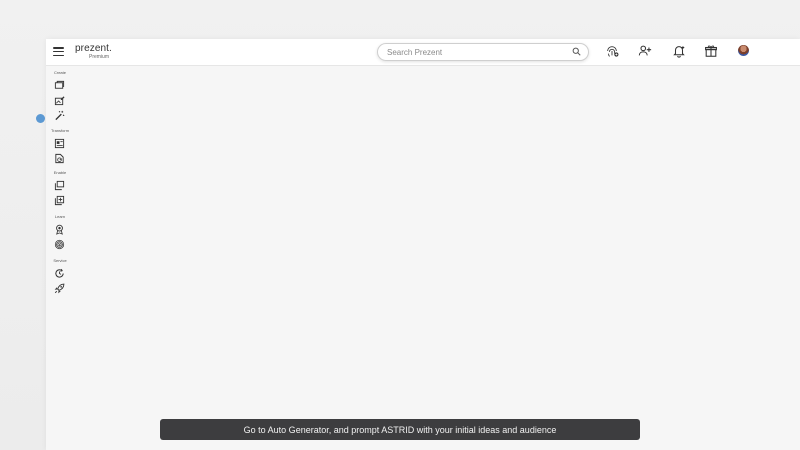 The height and width of the screenshot is (450, 800). I want to click on brand-logo: prezent. Premium, so click(93, 52).